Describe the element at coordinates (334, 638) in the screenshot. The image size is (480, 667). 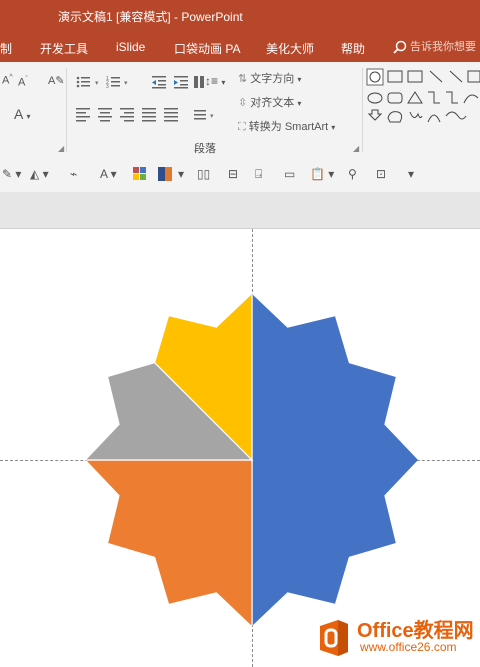
I see `office-logo-icon` at that location.